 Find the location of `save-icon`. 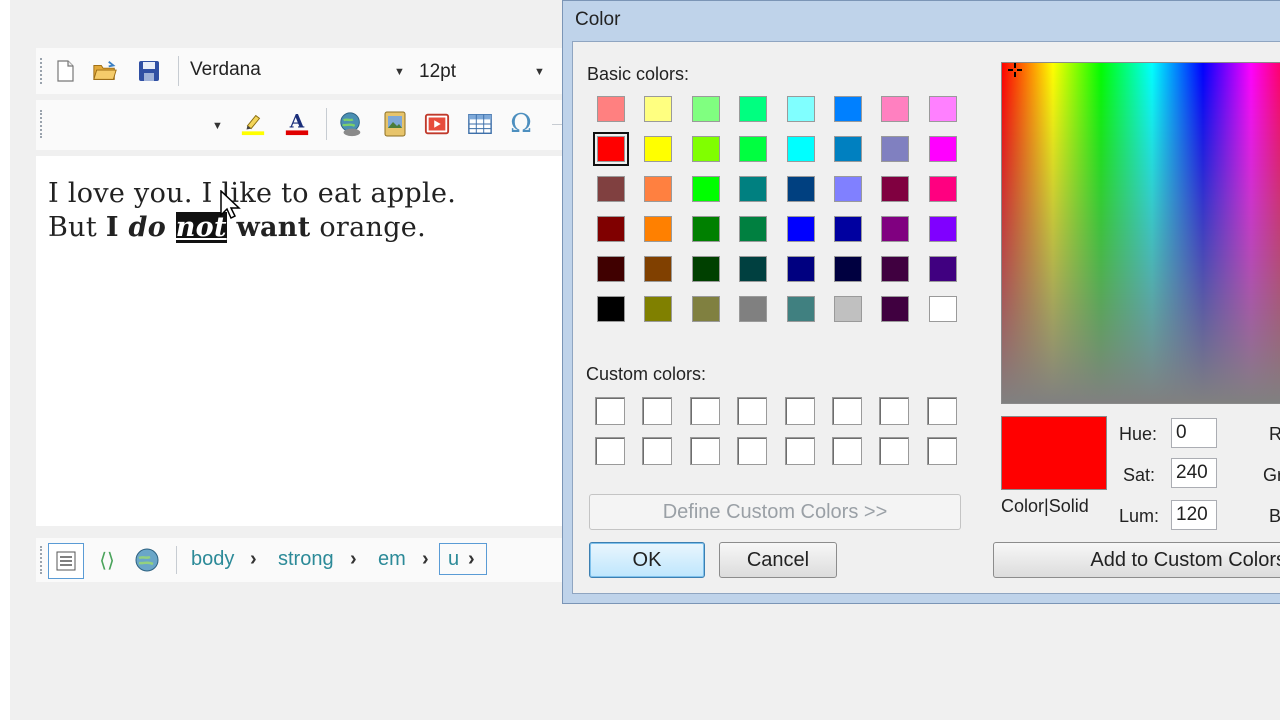

save-icon is located at coordinates (149, 71).